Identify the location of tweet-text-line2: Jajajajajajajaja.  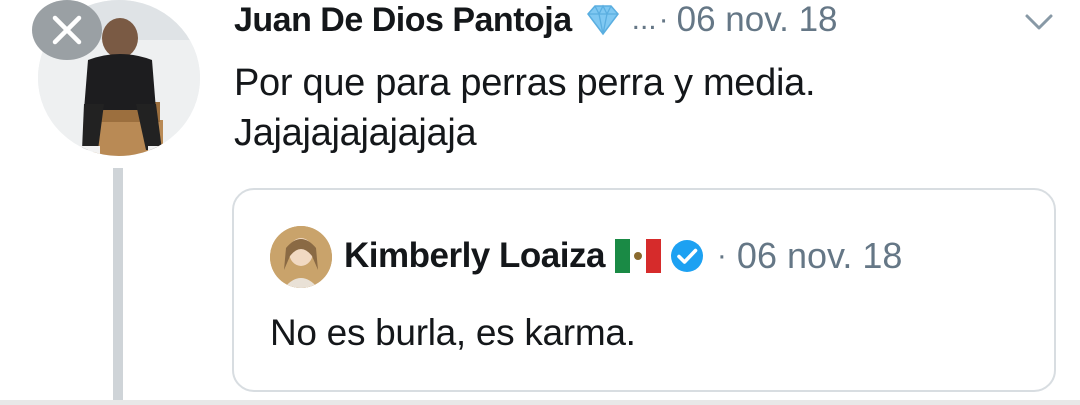
(355, 133).